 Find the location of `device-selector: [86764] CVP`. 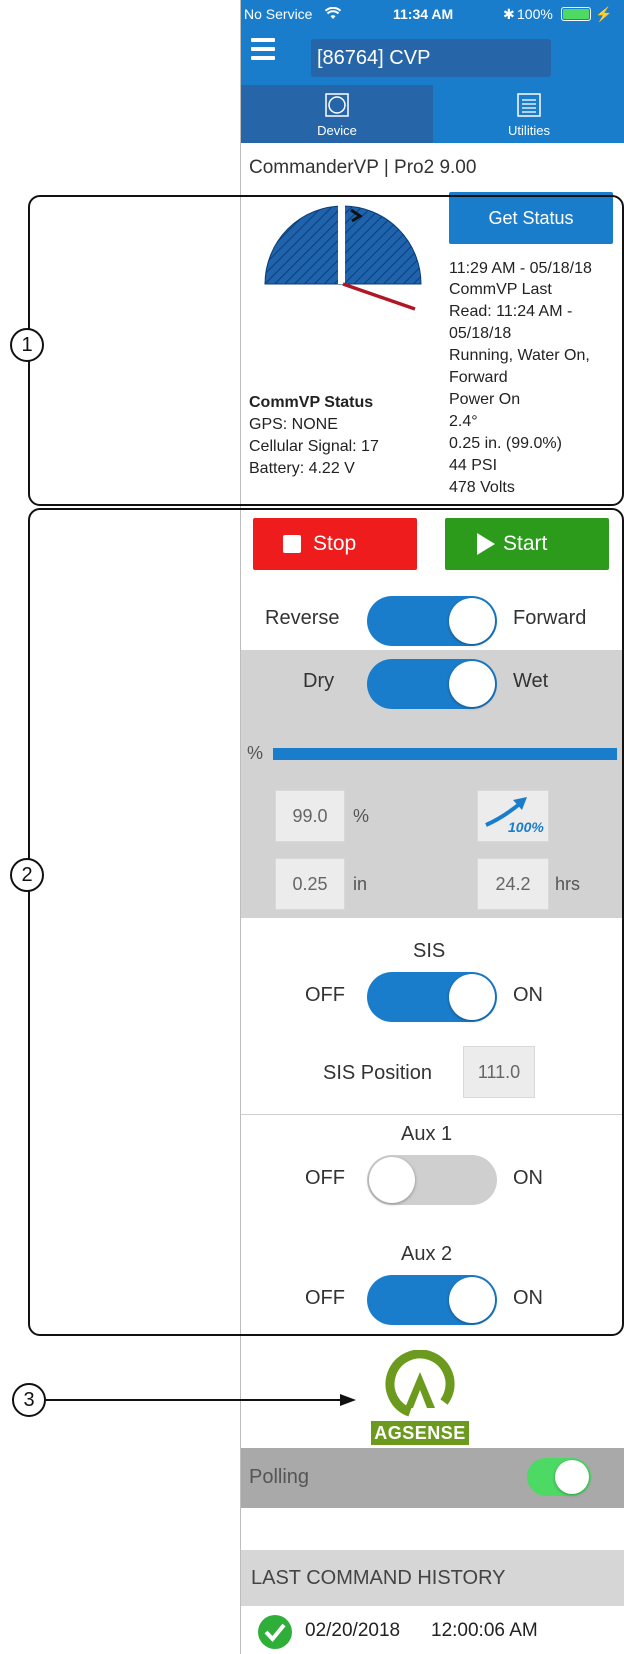

device-selector: [86764] CVP is located at coordinates (431, 58).